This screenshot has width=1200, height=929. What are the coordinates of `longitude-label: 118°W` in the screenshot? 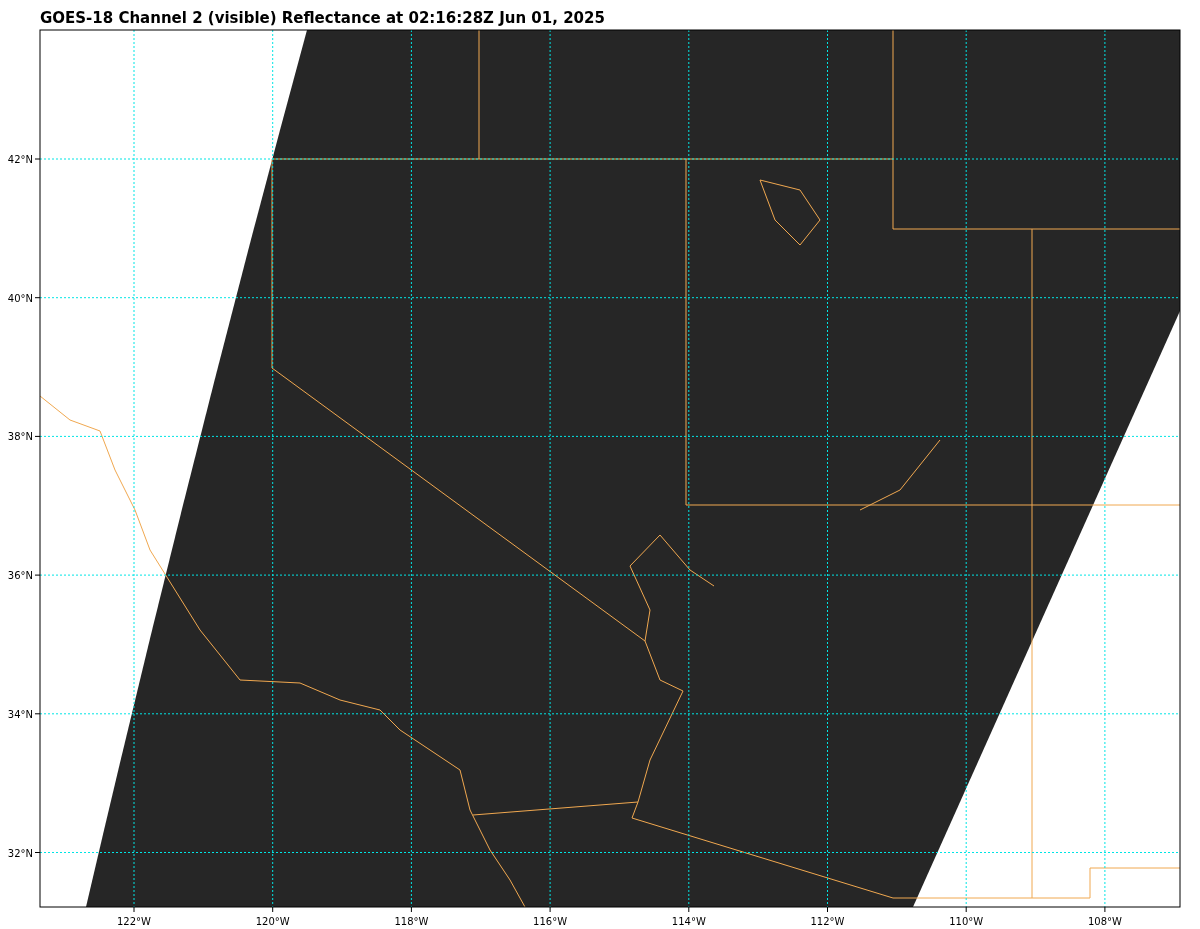 It's located at (411, 921).